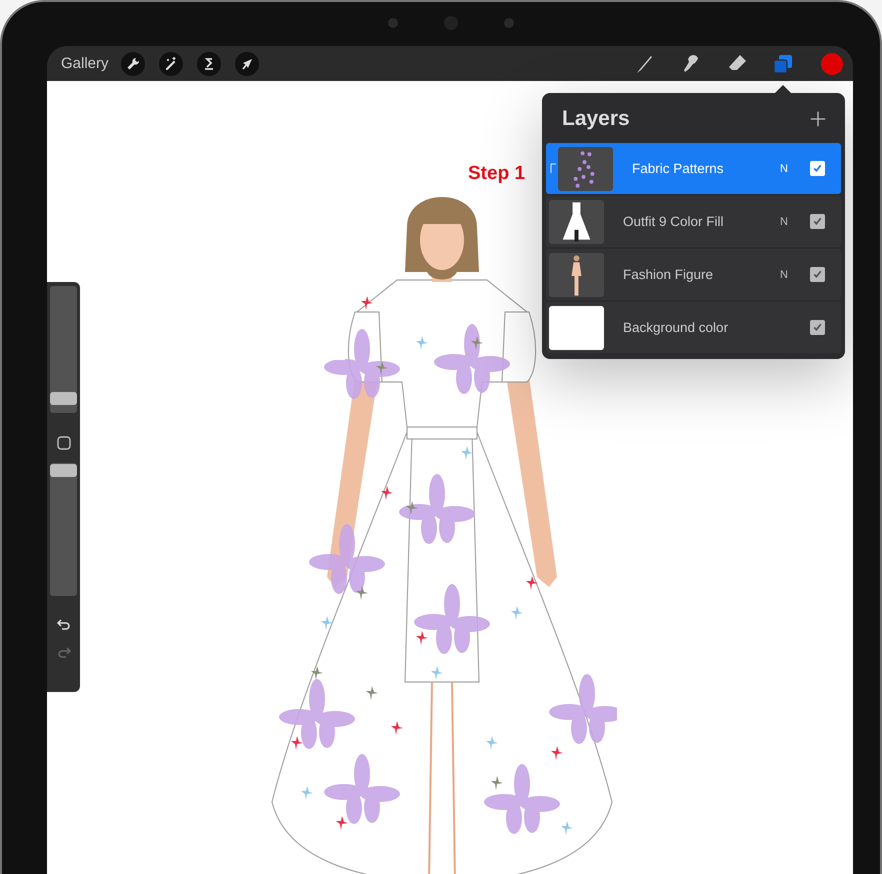 The width and height of the screenshot is (882, 874). I want to click on plus-icon, so click(818, 119).